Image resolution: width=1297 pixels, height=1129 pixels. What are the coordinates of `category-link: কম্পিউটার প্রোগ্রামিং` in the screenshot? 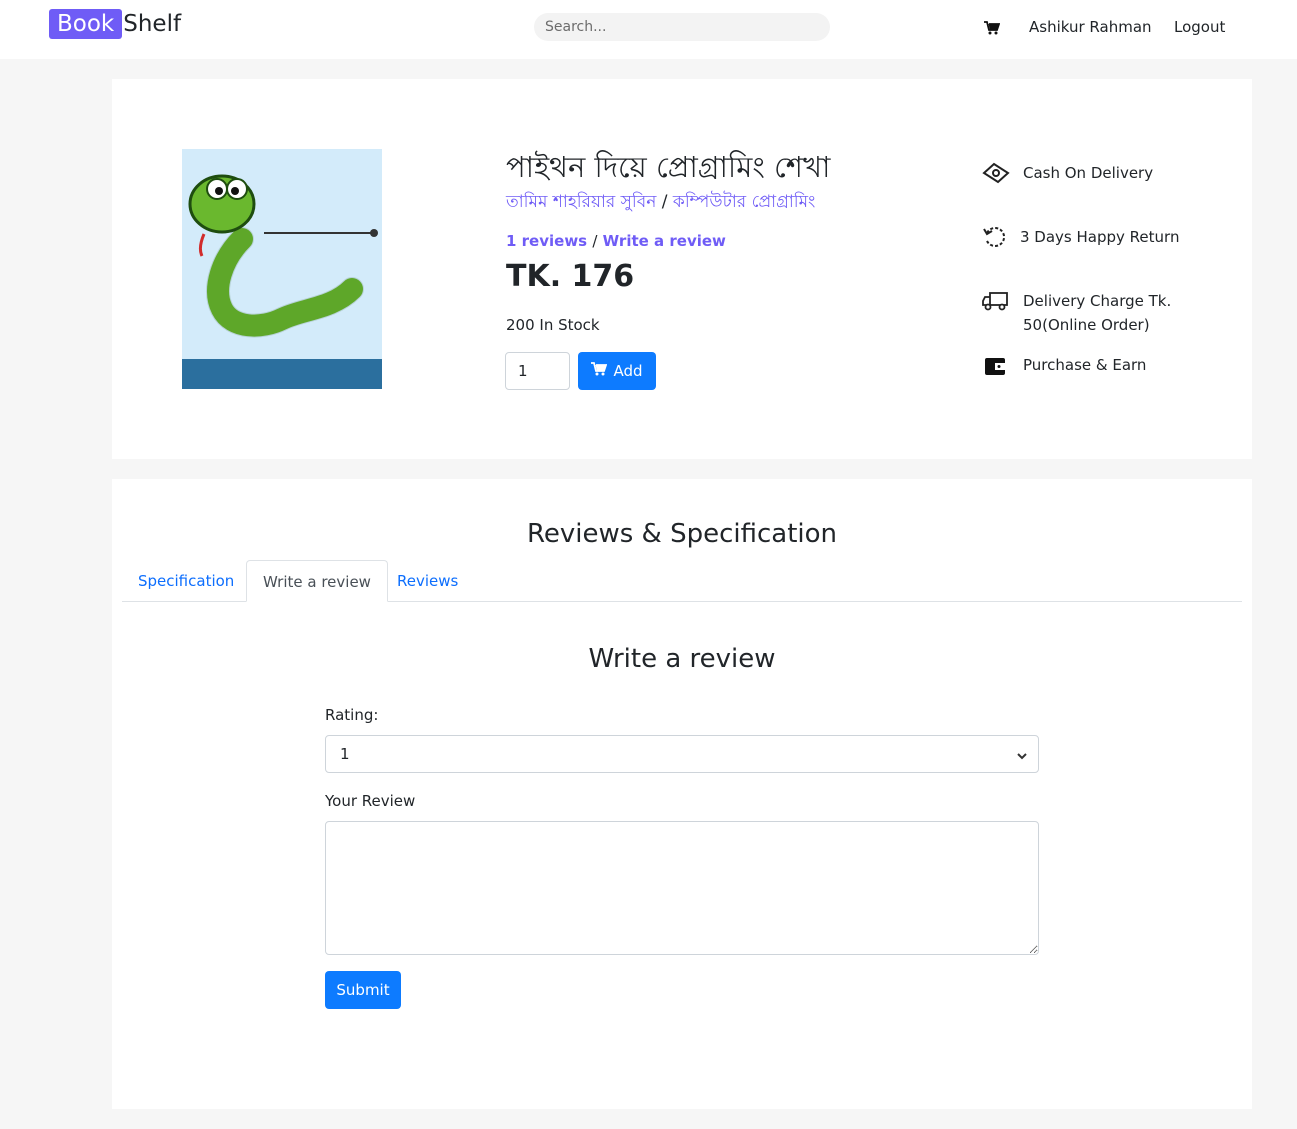 It's located at (744, 202).